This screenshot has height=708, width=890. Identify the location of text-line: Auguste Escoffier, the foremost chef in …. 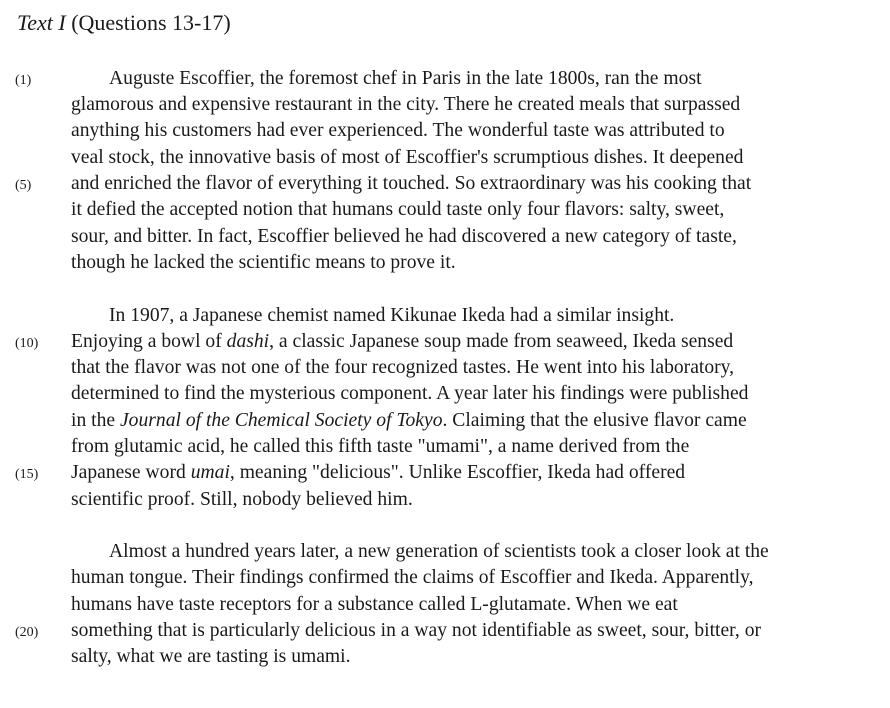
(405, 78).